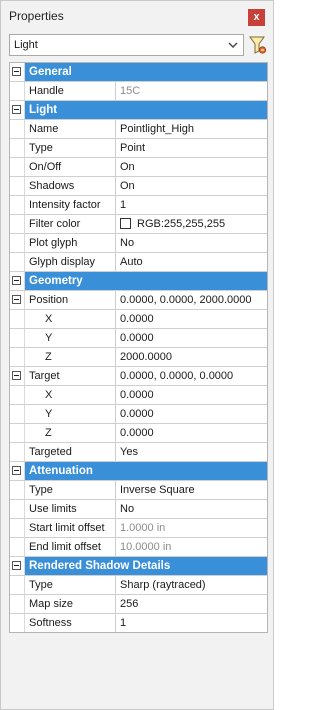  What do you see at coordinates (70, 224) in the screenshot?
I see `property-name: Filter color` at bounding box center [70, 224].